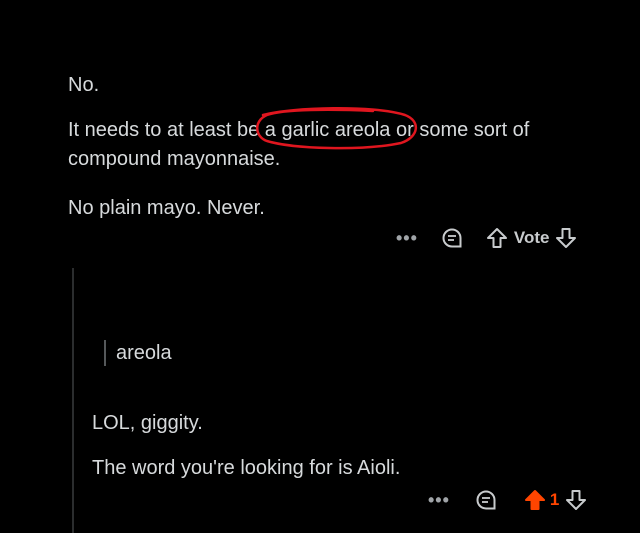  I want to click on comment-text-line: LOL, giggity., so click(147, 423).